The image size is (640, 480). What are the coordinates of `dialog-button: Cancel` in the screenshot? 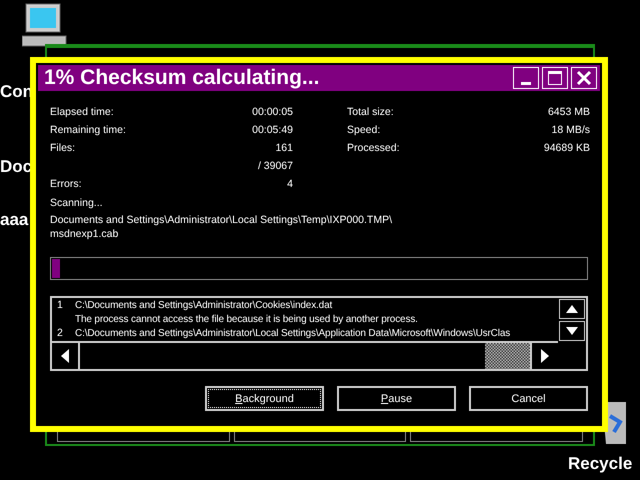 It's located at (528, 398).